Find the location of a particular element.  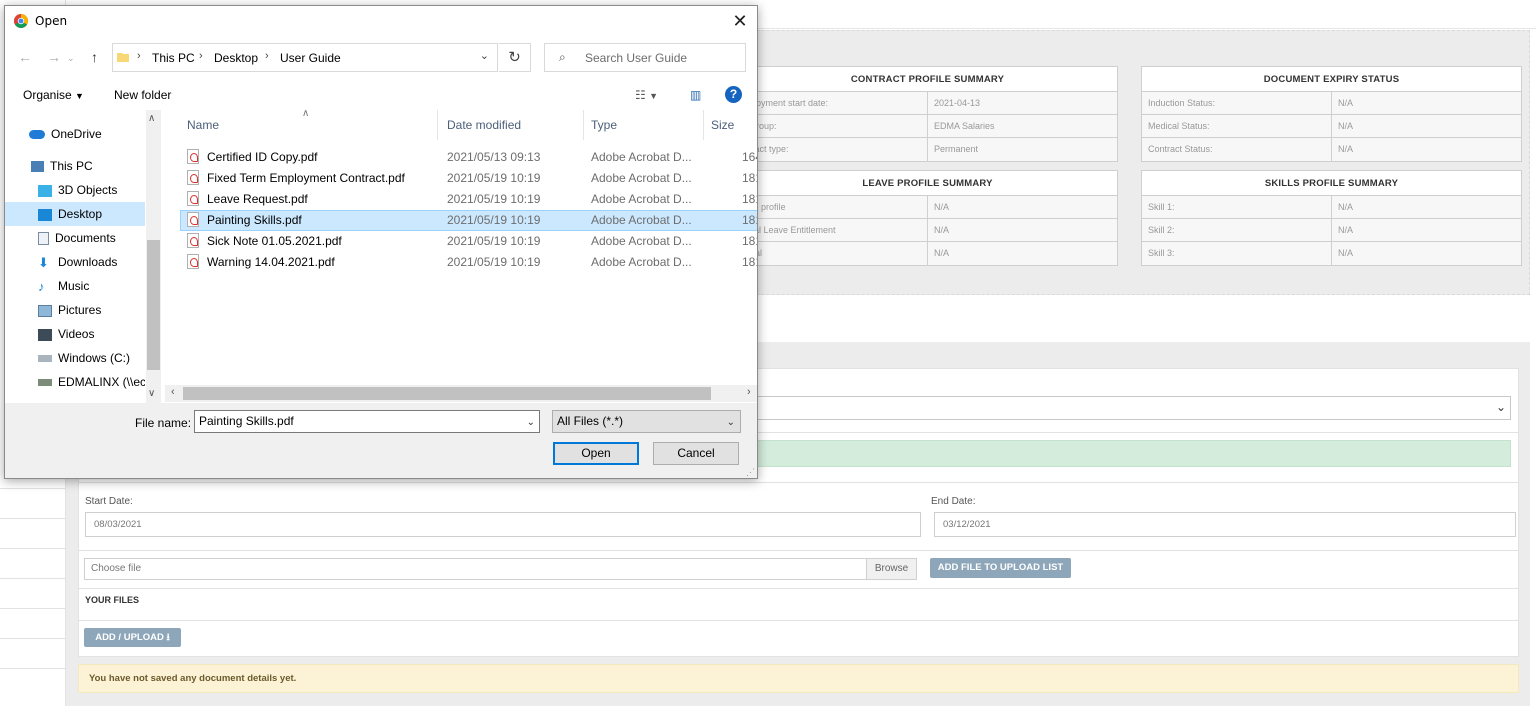

resize-grip-icon: ⋰ is located at coordinates (750, 472).